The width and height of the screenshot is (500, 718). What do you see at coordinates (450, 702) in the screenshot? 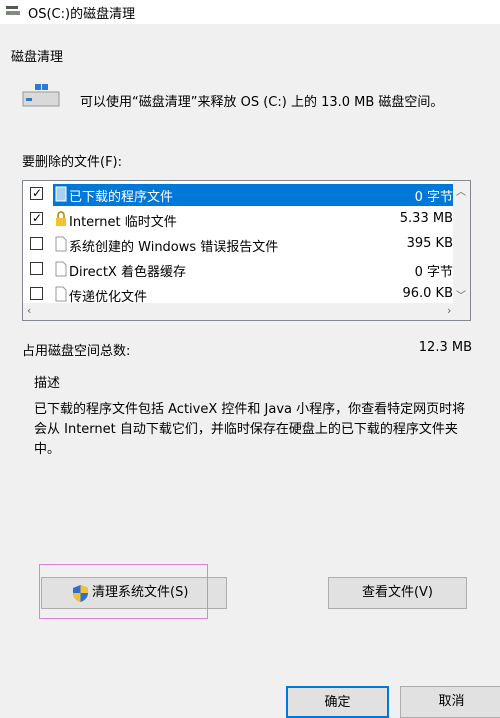
I see `cancel-button: 取消` at bounding box center [450, 702].